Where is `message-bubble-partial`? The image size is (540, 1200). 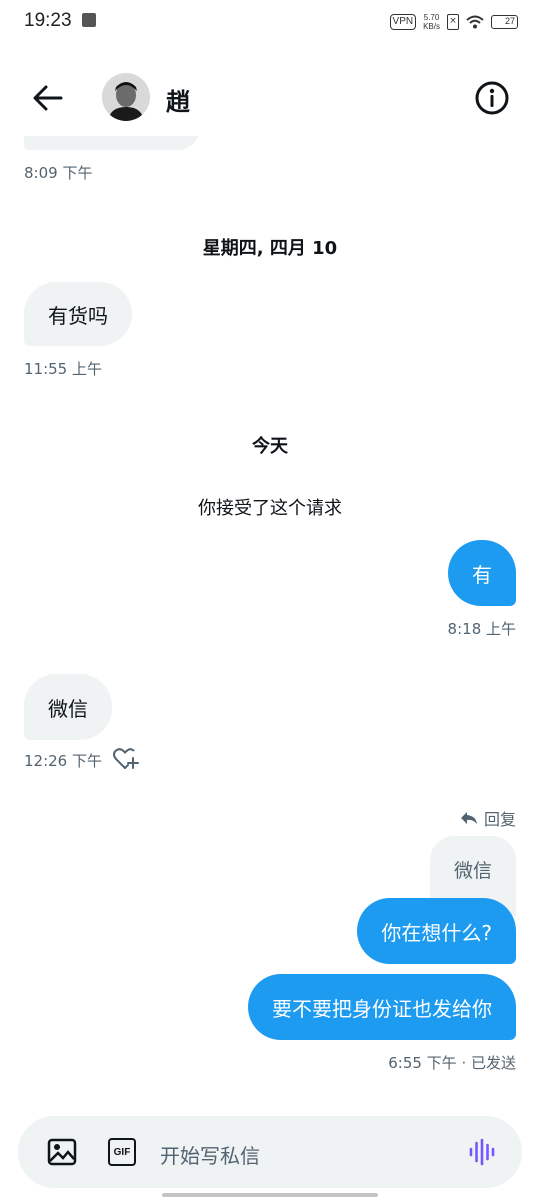
message-bubble-partial is located at coordinates (112, 143).